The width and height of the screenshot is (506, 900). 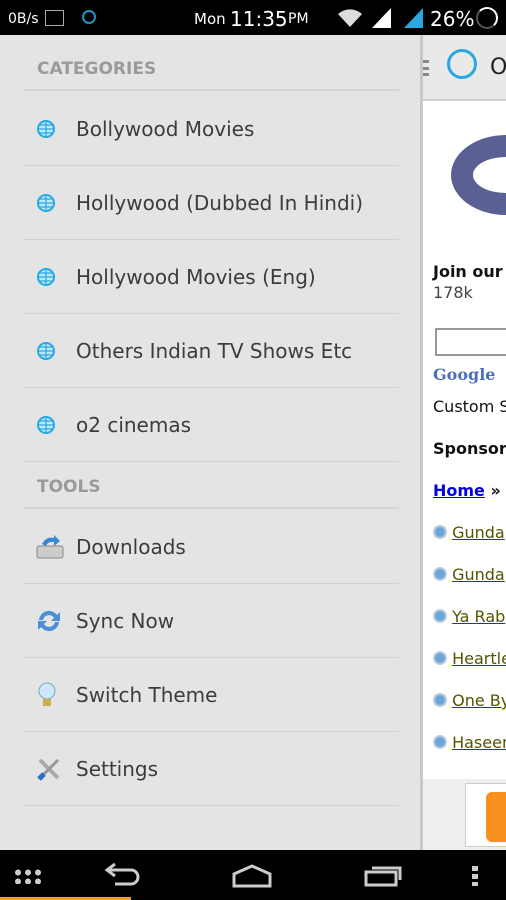 I want to click on navigation-bar, so click(x=253, y=875).